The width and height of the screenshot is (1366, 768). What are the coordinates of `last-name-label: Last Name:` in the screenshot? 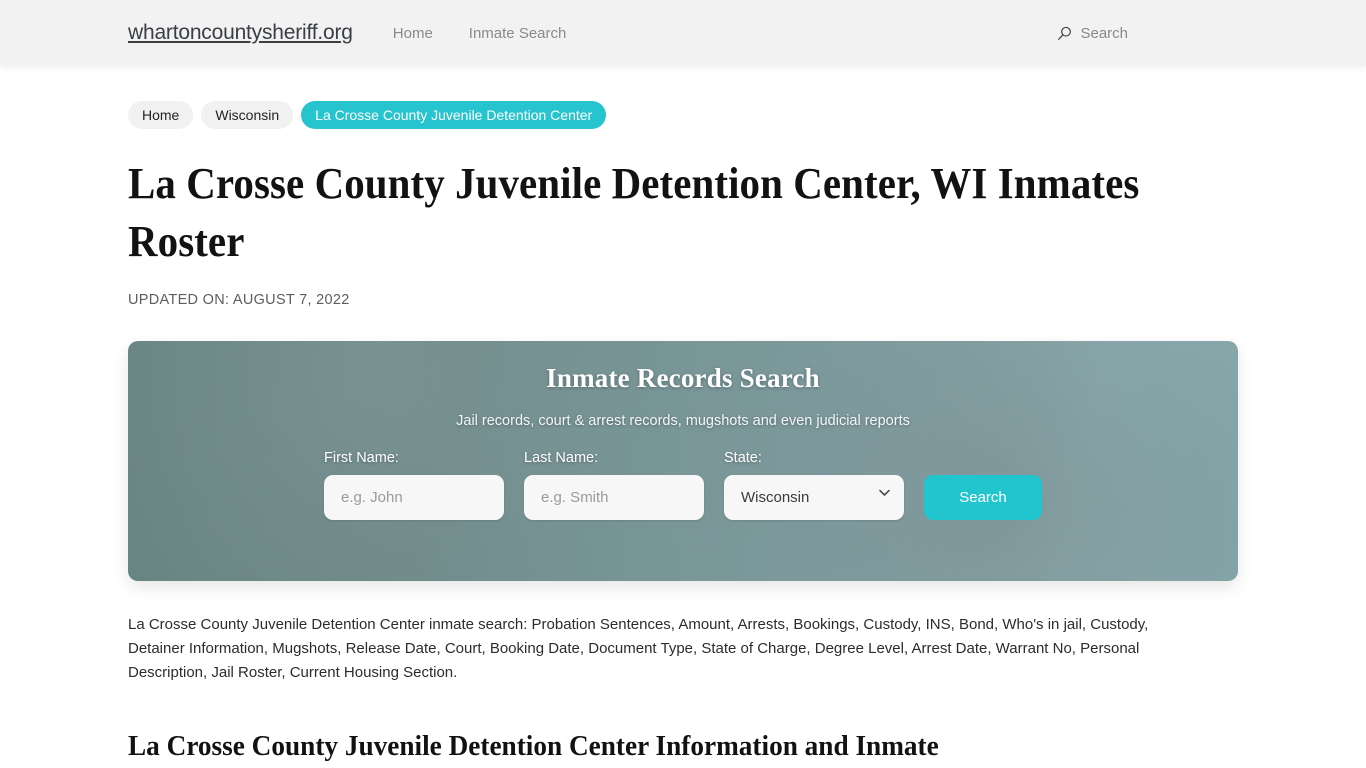 It's located at (561, 458).